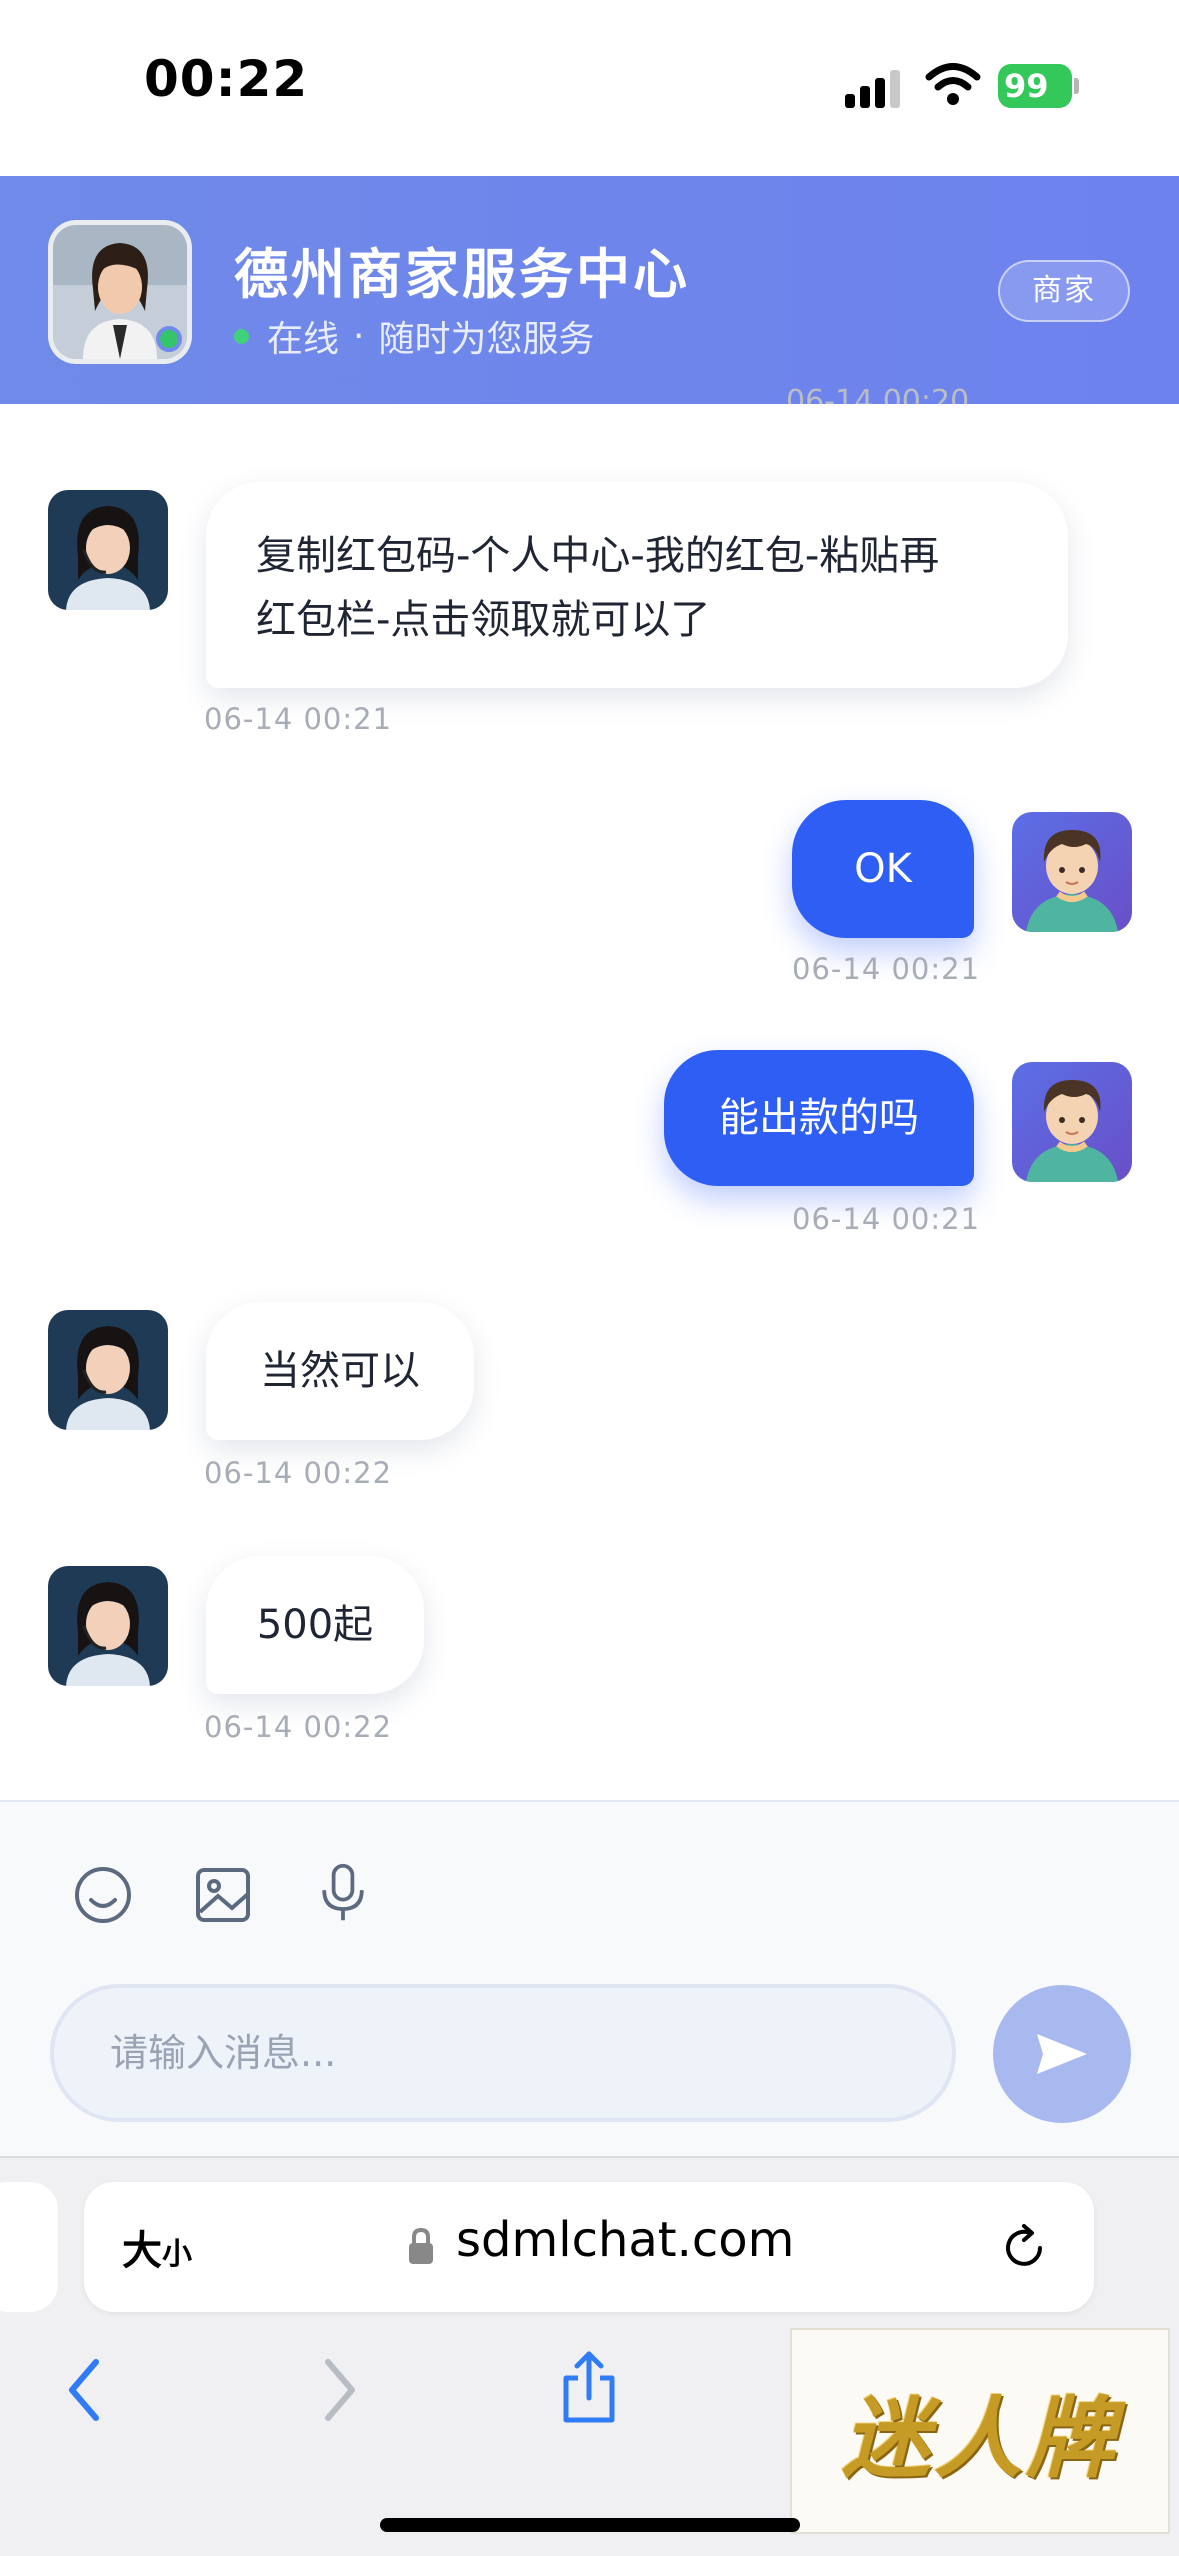 Image resolution: width=1179 pixels, height=2556 pixels. What do you see at coordinates (340, 1371) in the screenshot?
I see `message-bubble-incoming: 当然可以` at bounding box center [340, 1371].